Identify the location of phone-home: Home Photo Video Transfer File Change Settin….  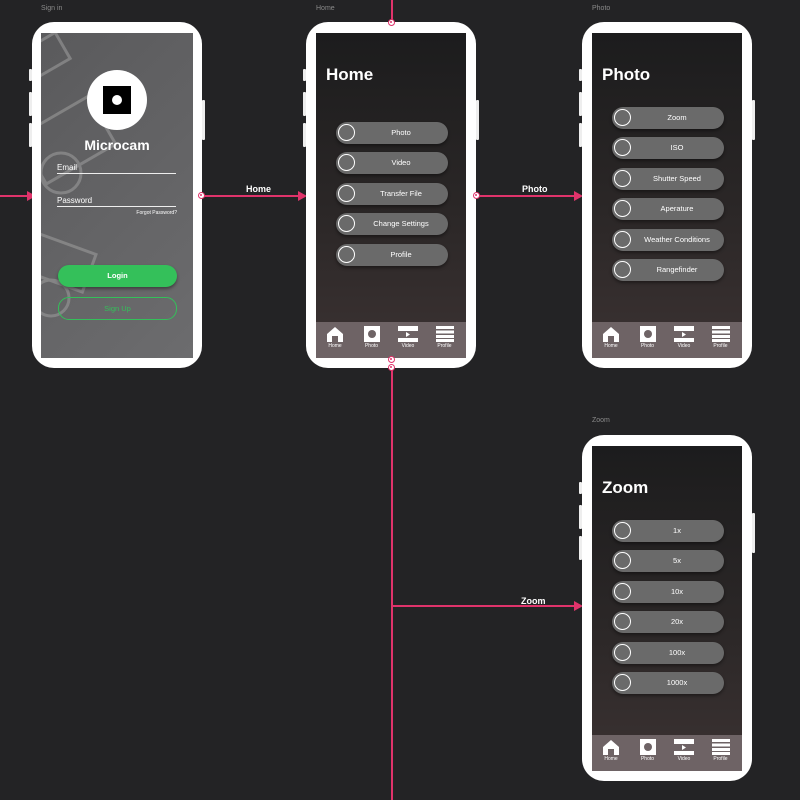
(391, 195).